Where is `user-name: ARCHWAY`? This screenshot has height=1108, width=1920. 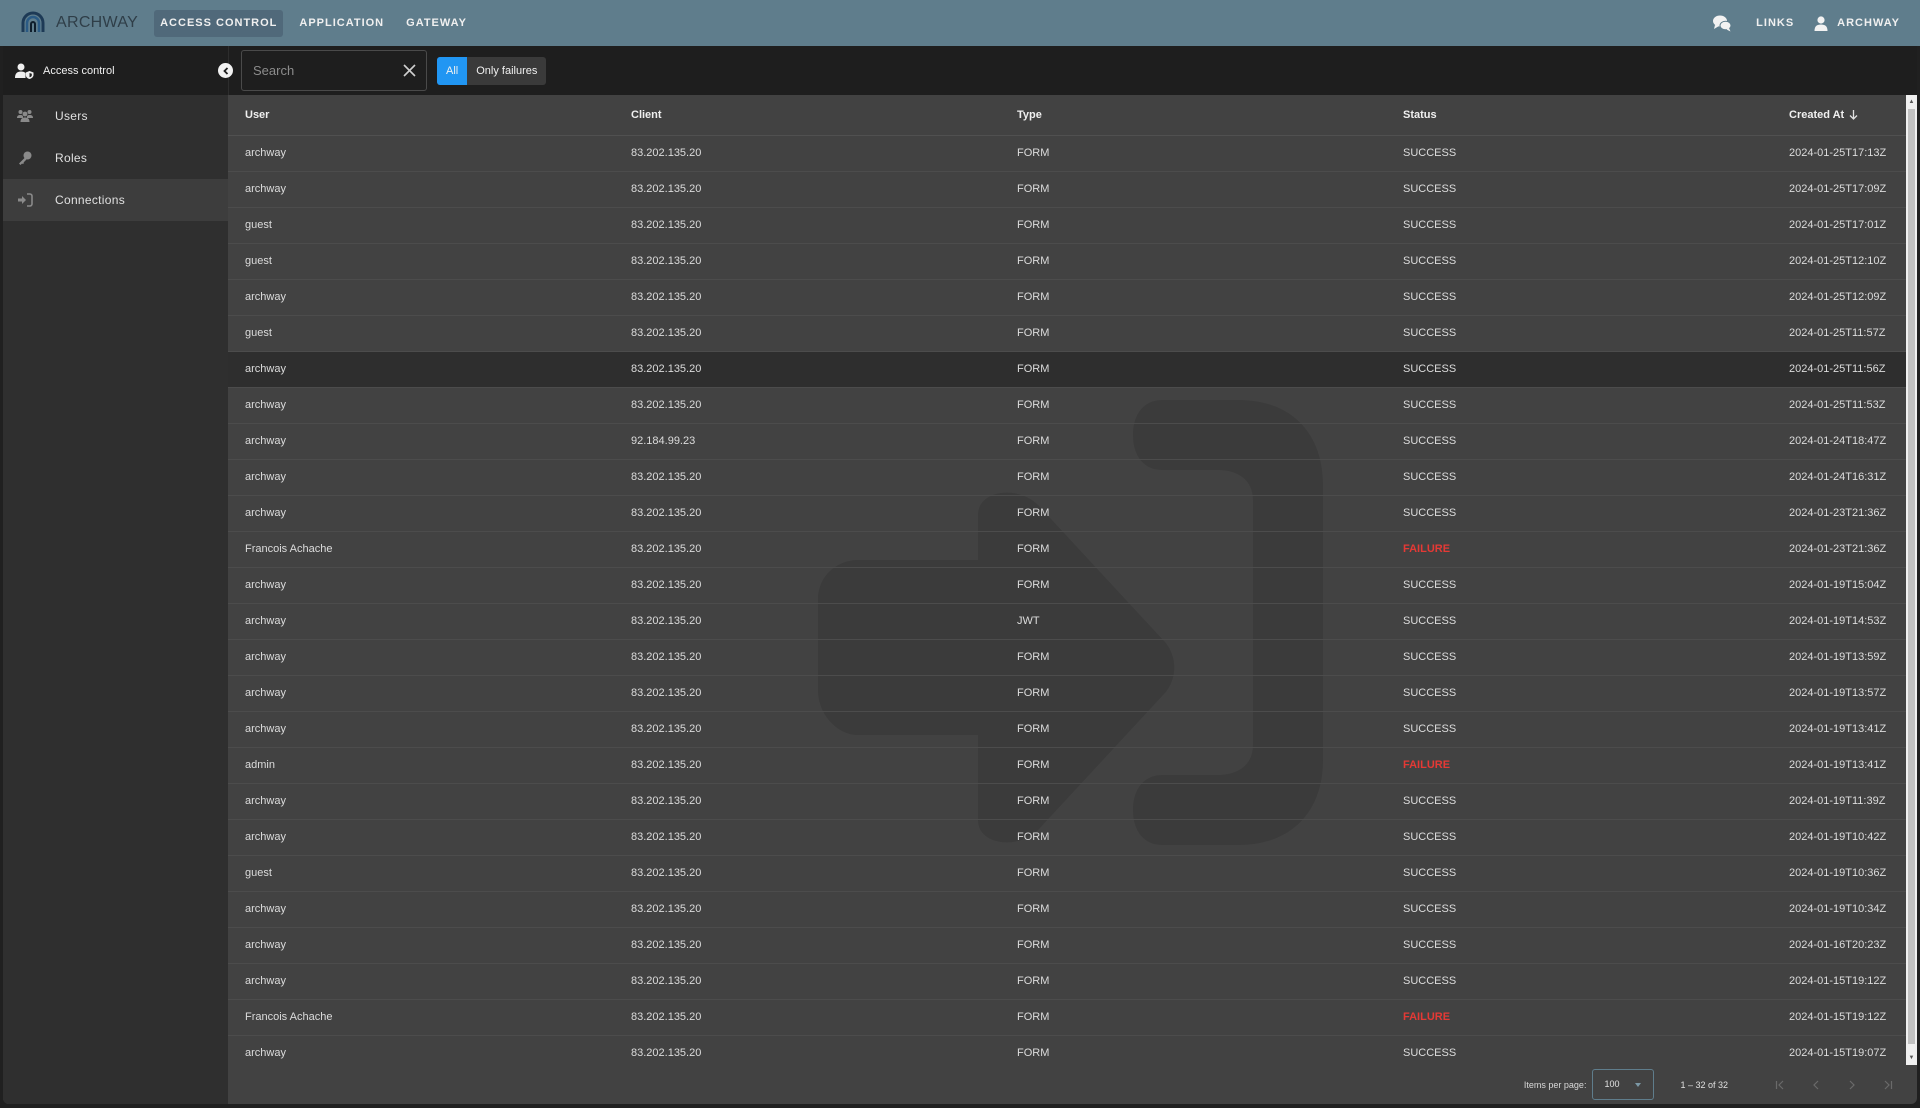
user-name: ARCHWAY is located at coordinates (1868, 23).